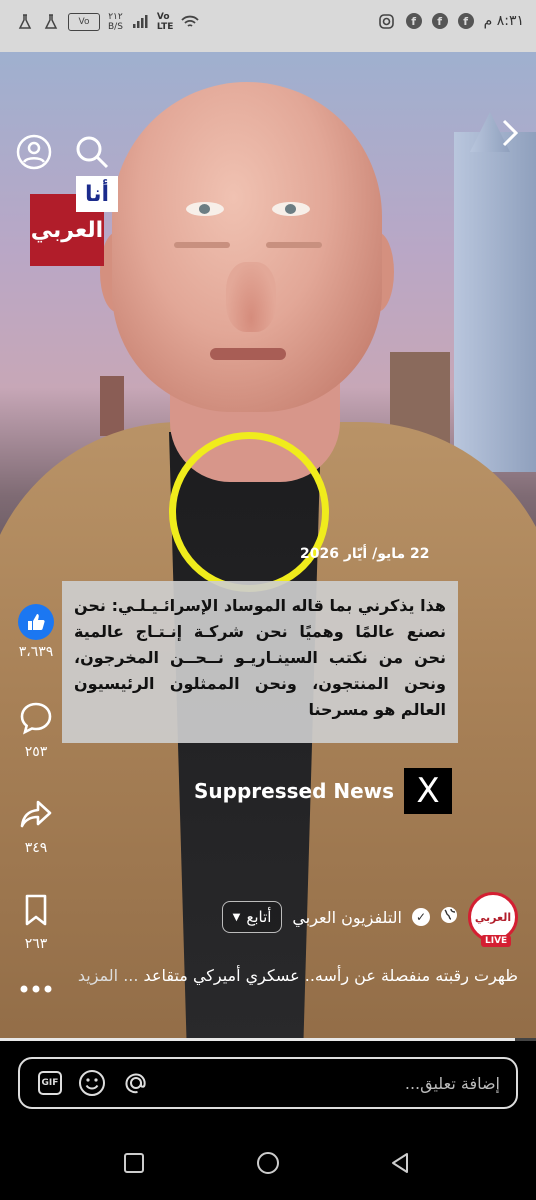 This screenshot has height=1200, width=536. I want to click on comment-action: ٢٥٣, so click(36, 730).